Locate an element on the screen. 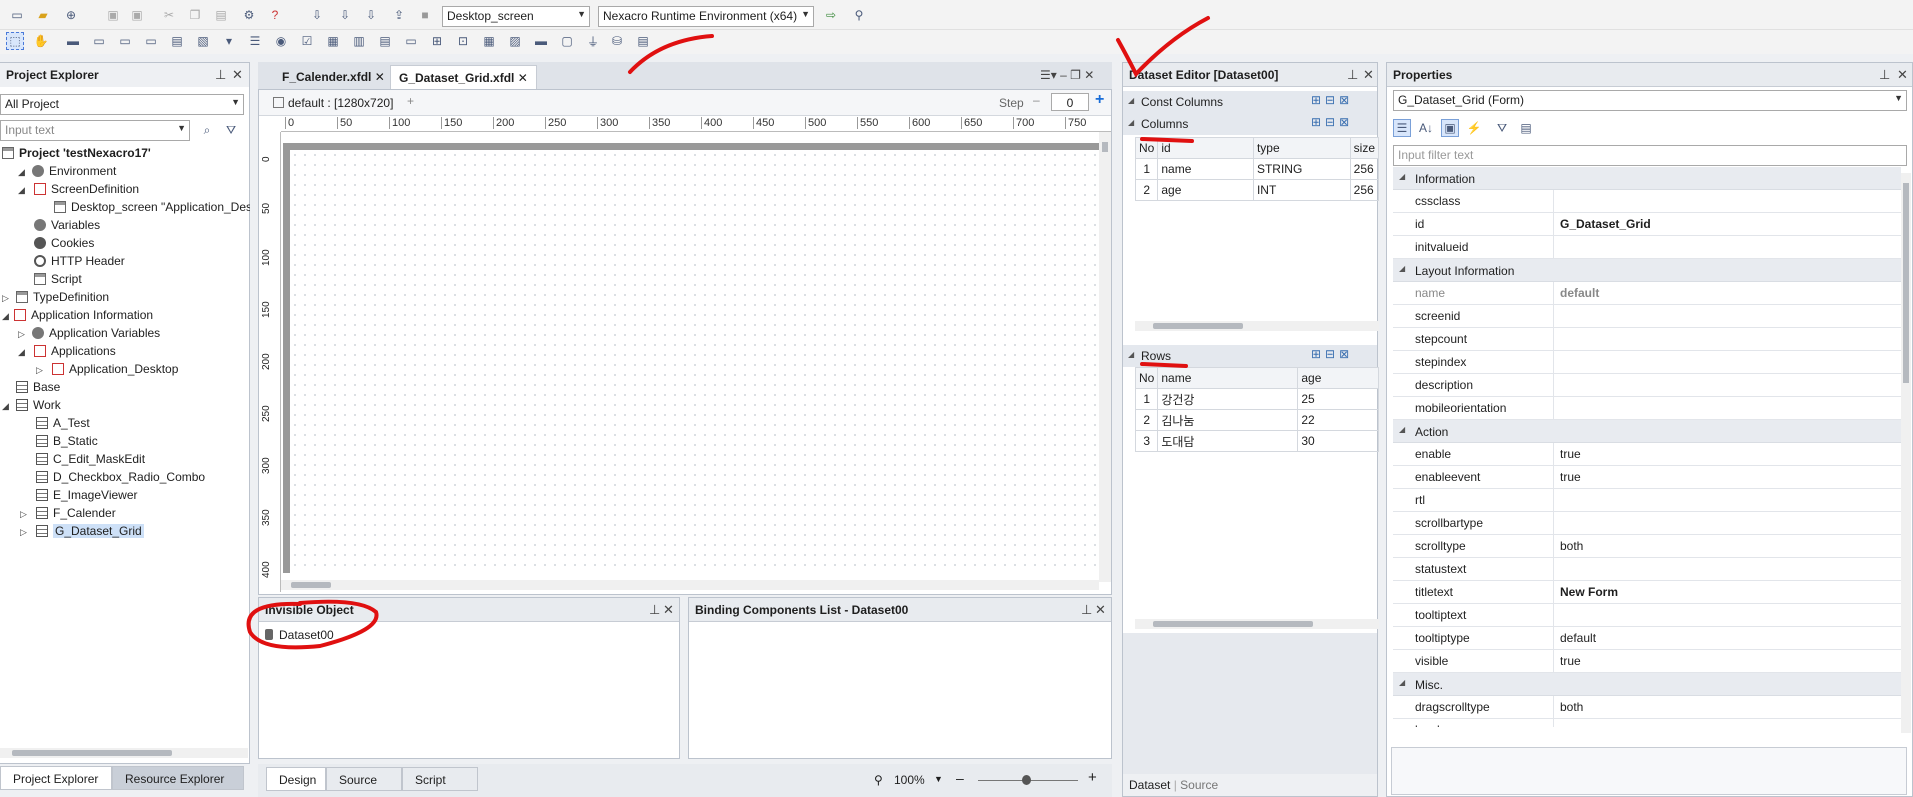 The image size is (1913, 797). const-columns-tool-icons: ⊞⊟⊠ is located at coordinates (1332, 100).